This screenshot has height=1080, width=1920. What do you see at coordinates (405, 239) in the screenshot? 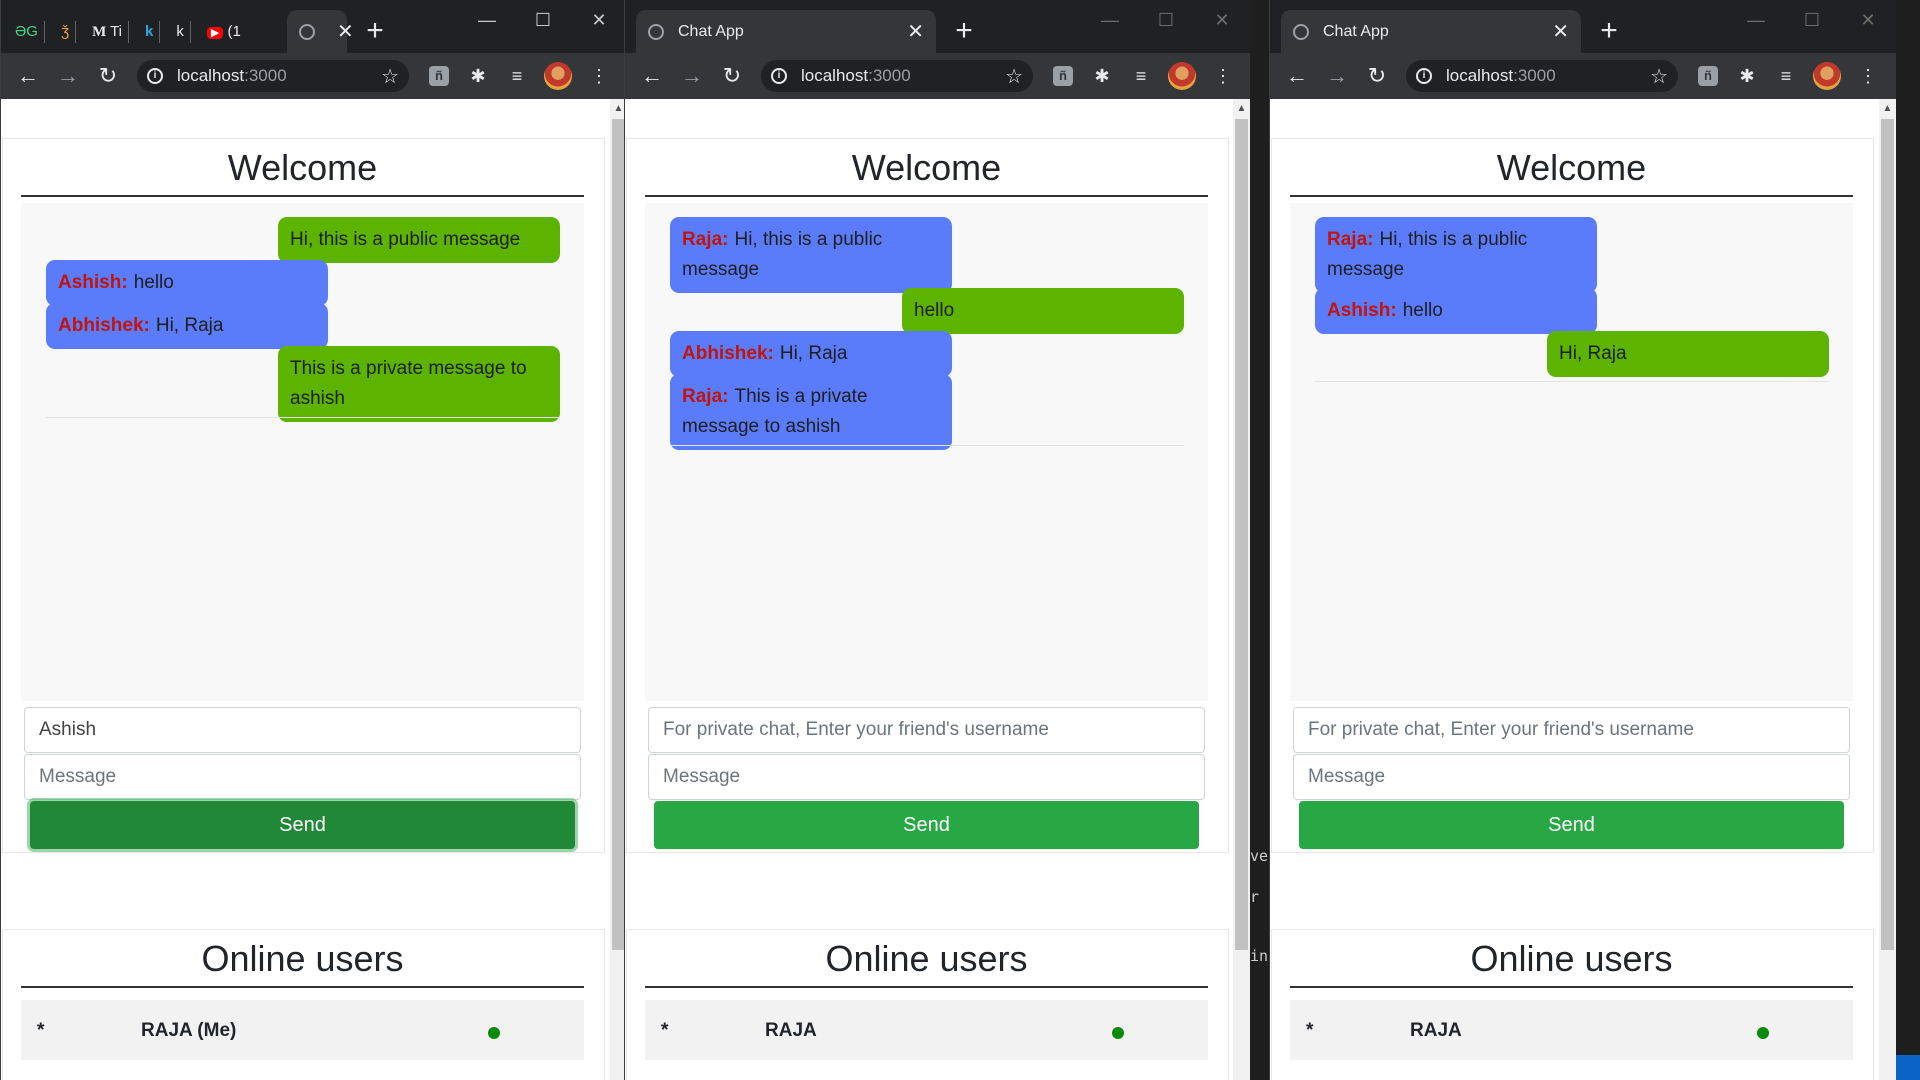
I see `message-text: Hi, this is a public message` at bounding box center [405, 239].